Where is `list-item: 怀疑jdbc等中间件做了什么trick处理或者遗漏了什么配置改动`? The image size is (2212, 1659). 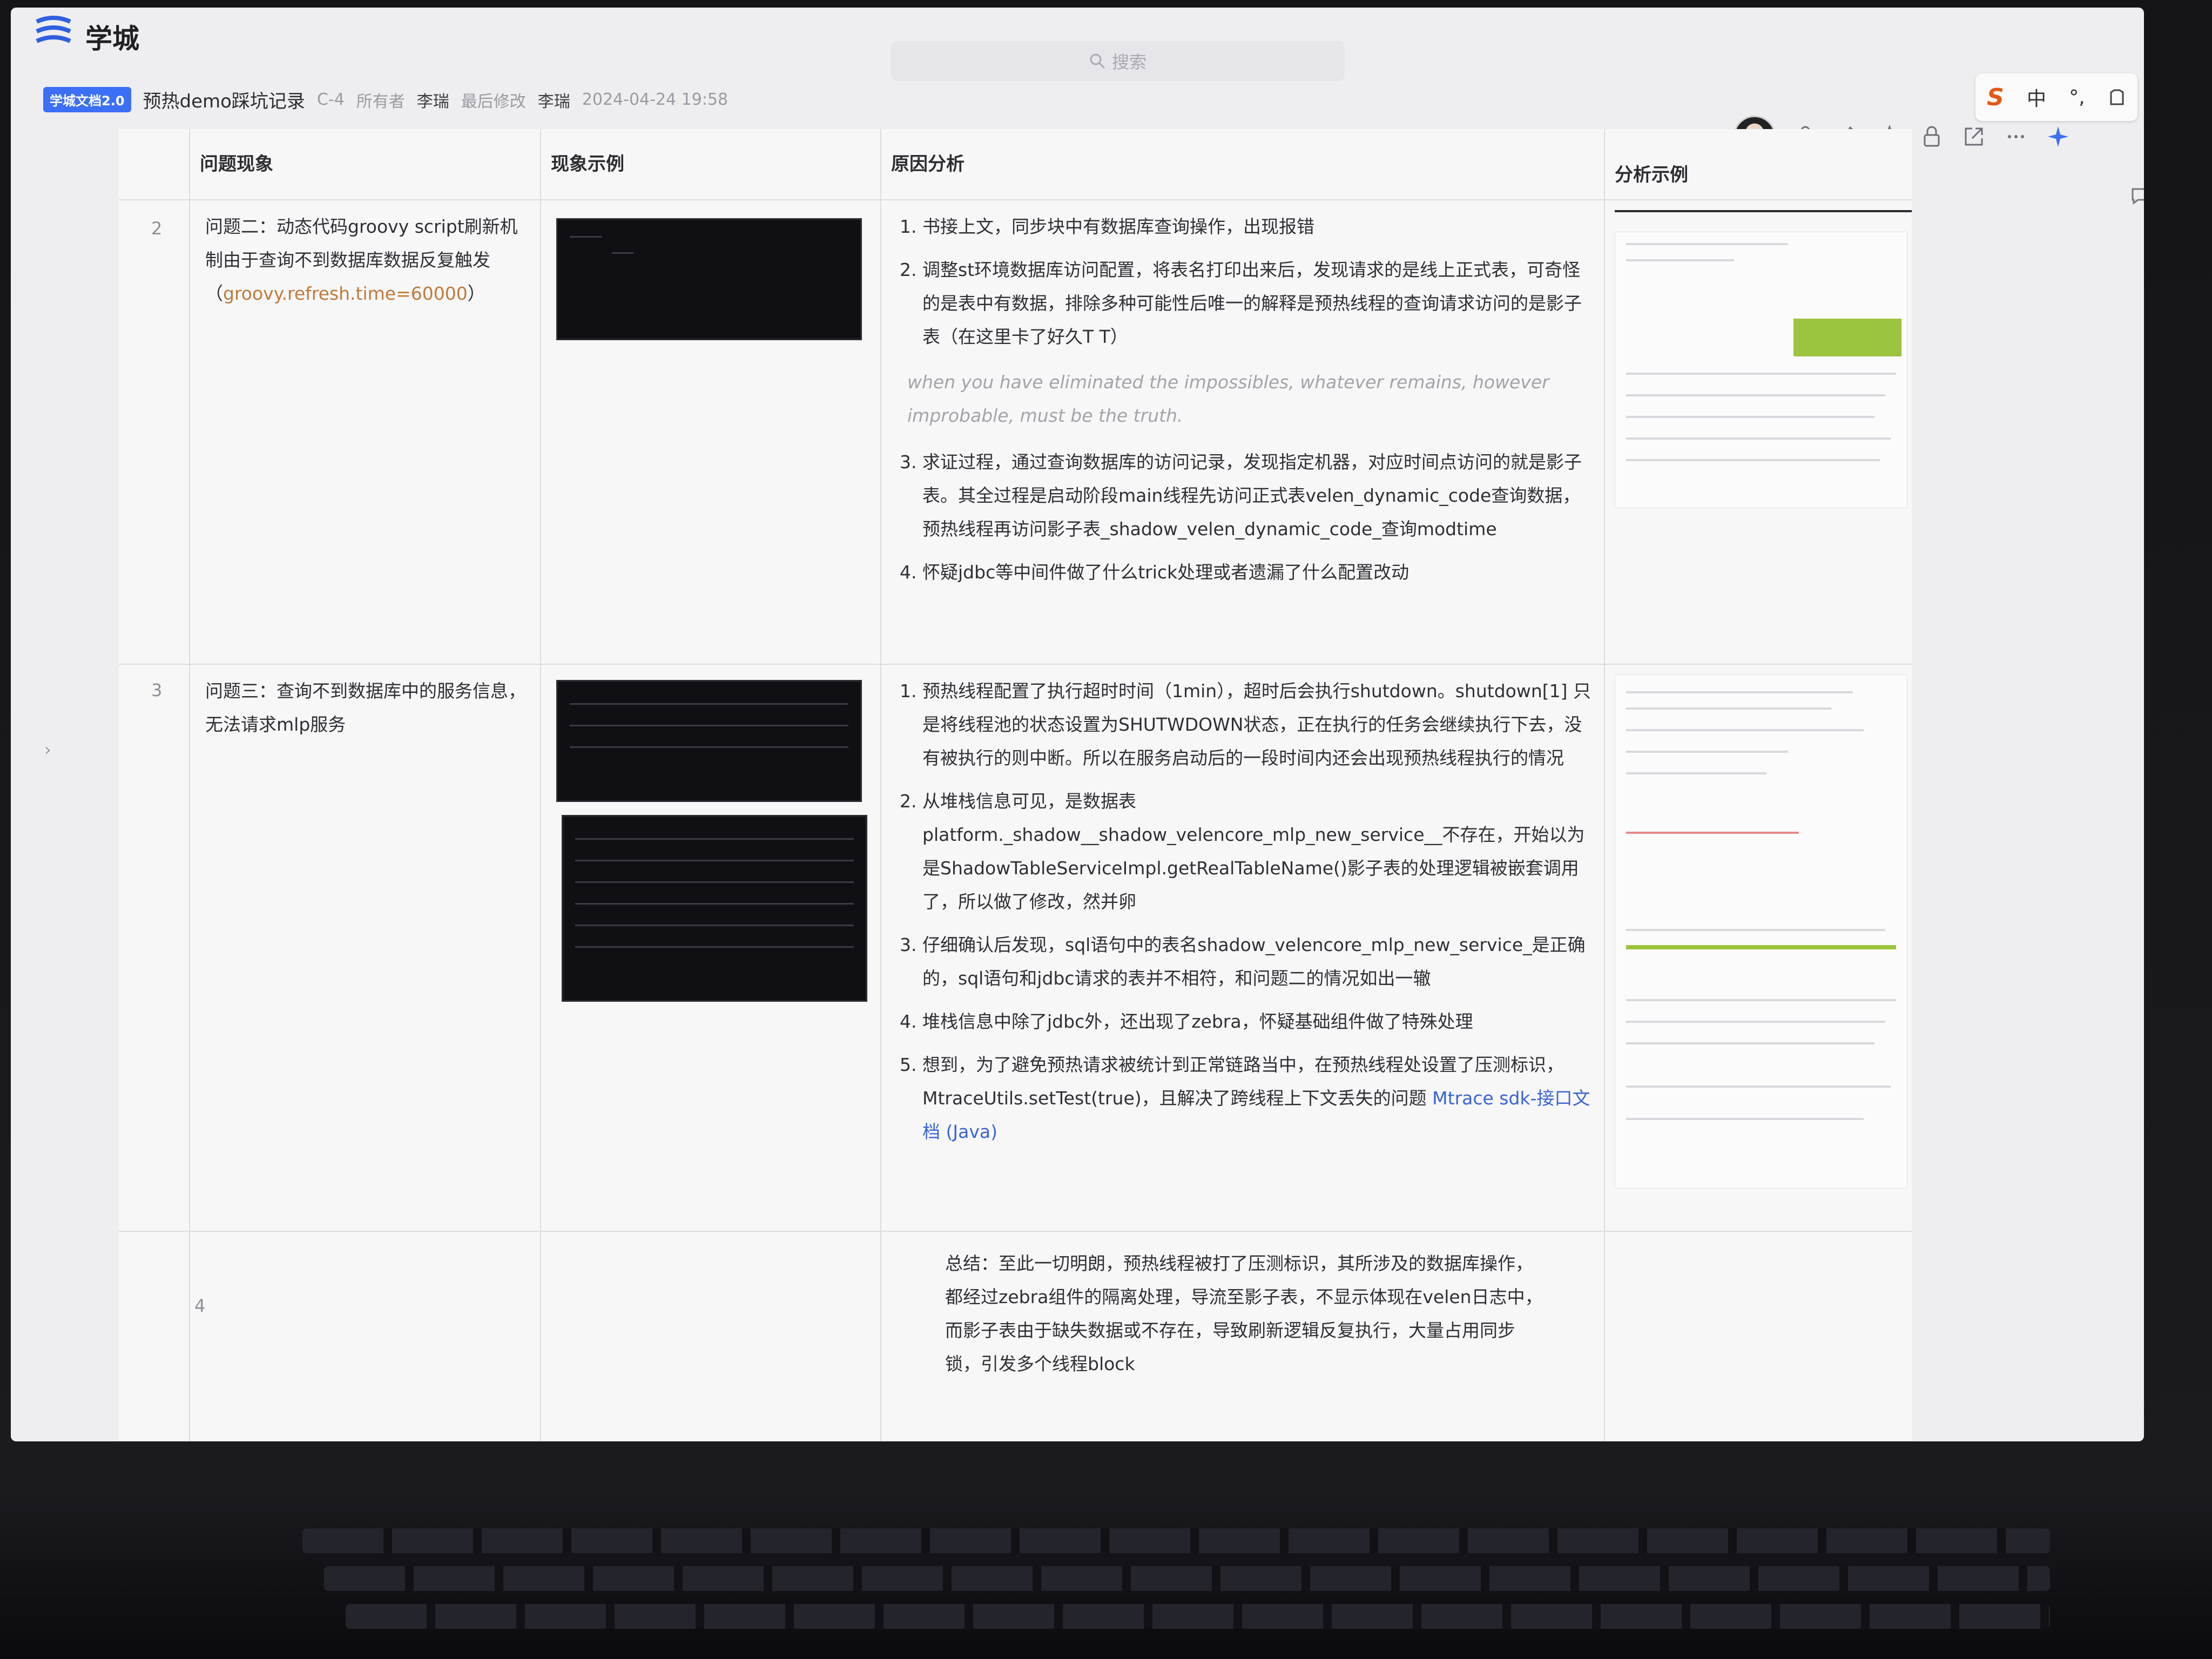
list-item: 怀疑jdbc等中间件做了什么trick处理或者遗漏了什么配置改动 is located at coordinates (1257, 572).